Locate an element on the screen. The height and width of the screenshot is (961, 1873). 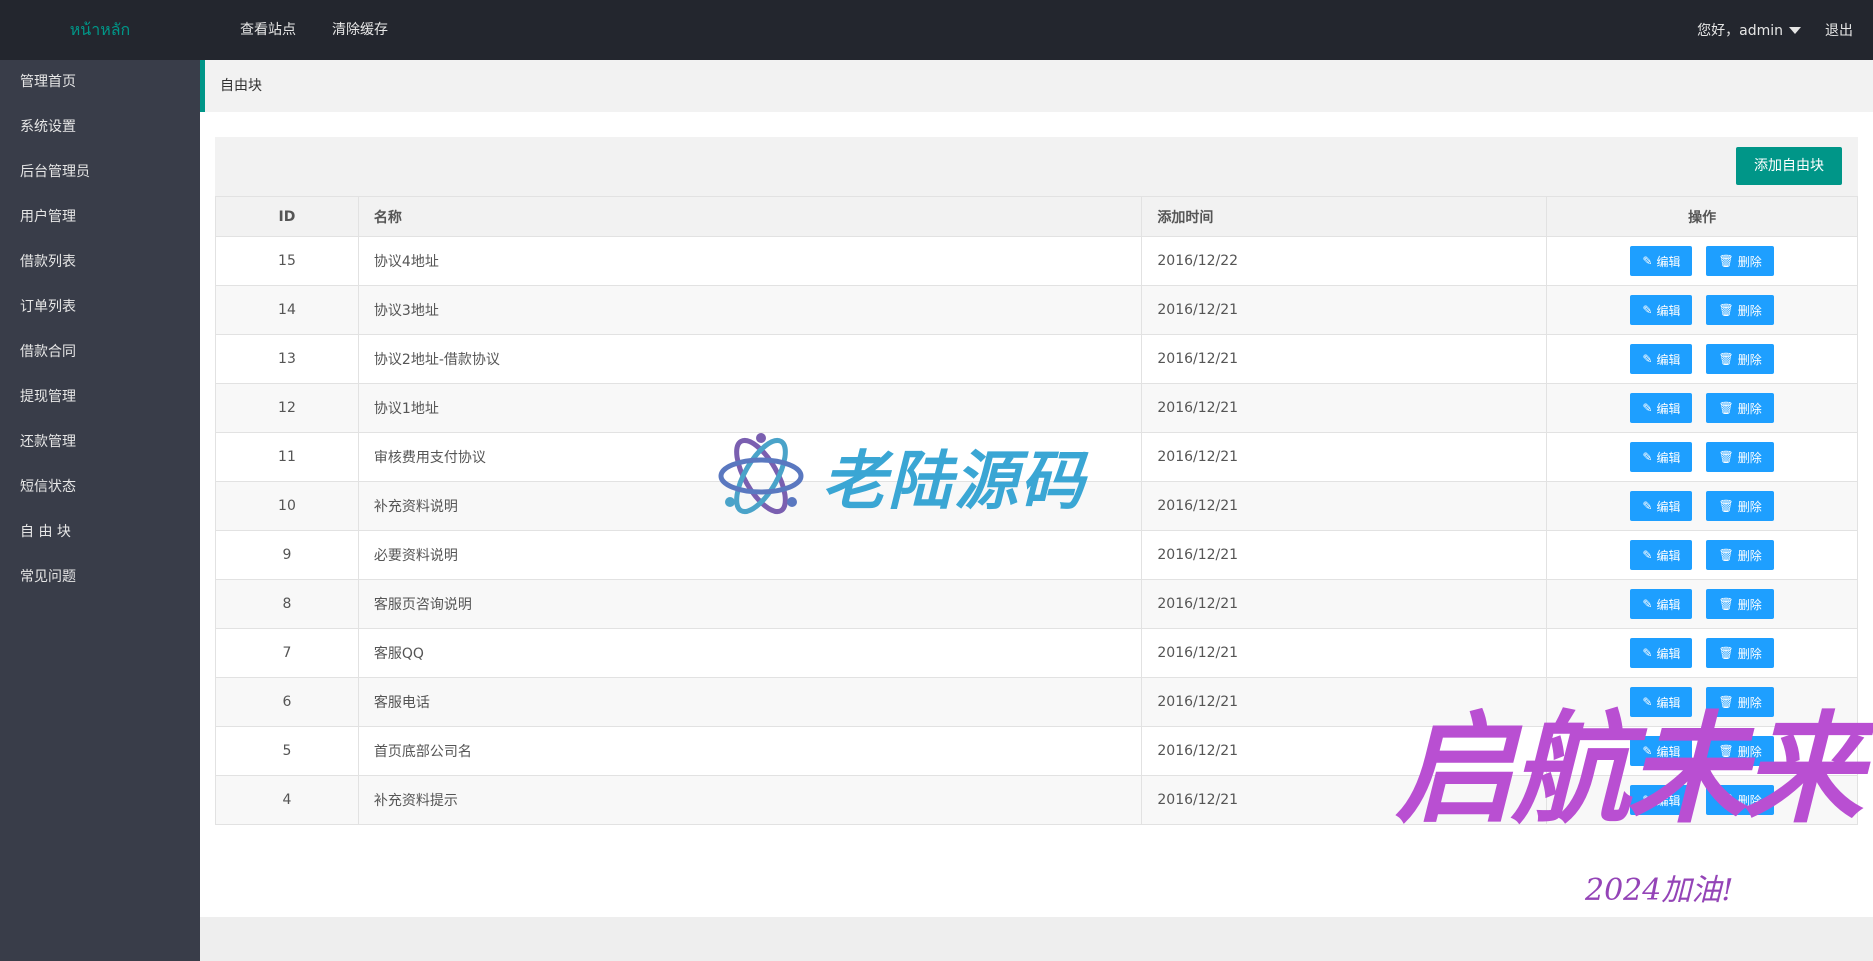
row-time: 2016/12/22 is located at coordinates (1344, 261).